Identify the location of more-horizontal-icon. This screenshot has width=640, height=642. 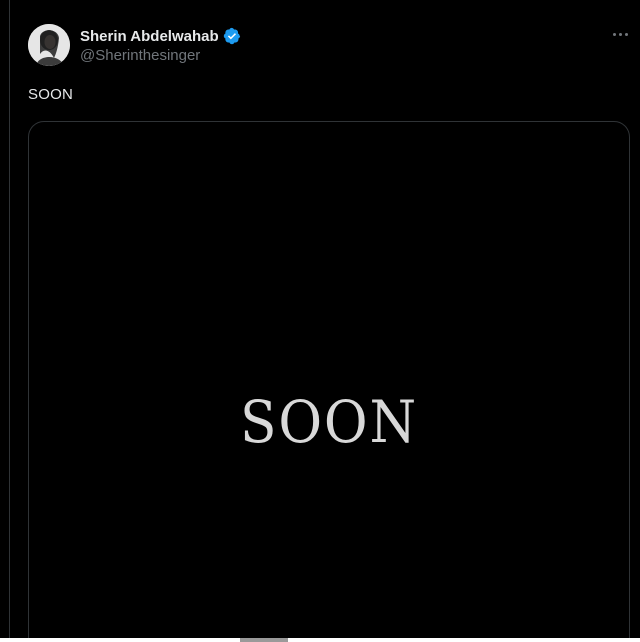
(620, 34).